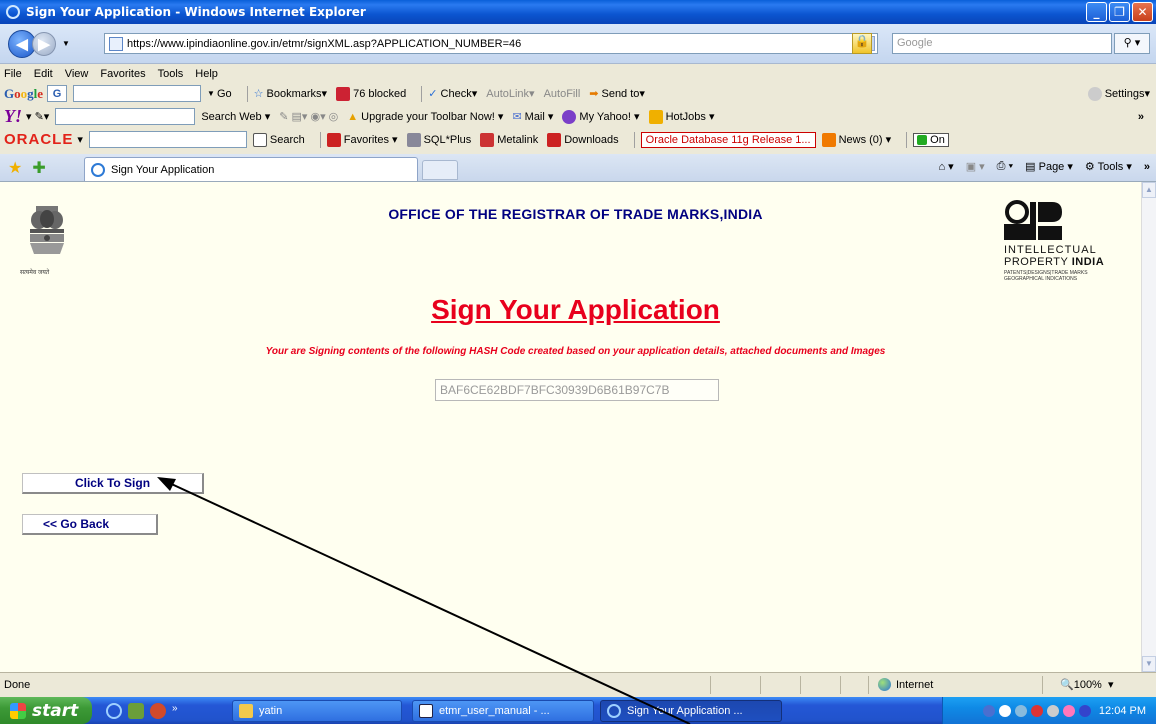 Image resolution: width=1156 pixels, height=724 pixels. I want to click on toolbar-overflow-button: », so click(1141, 117).